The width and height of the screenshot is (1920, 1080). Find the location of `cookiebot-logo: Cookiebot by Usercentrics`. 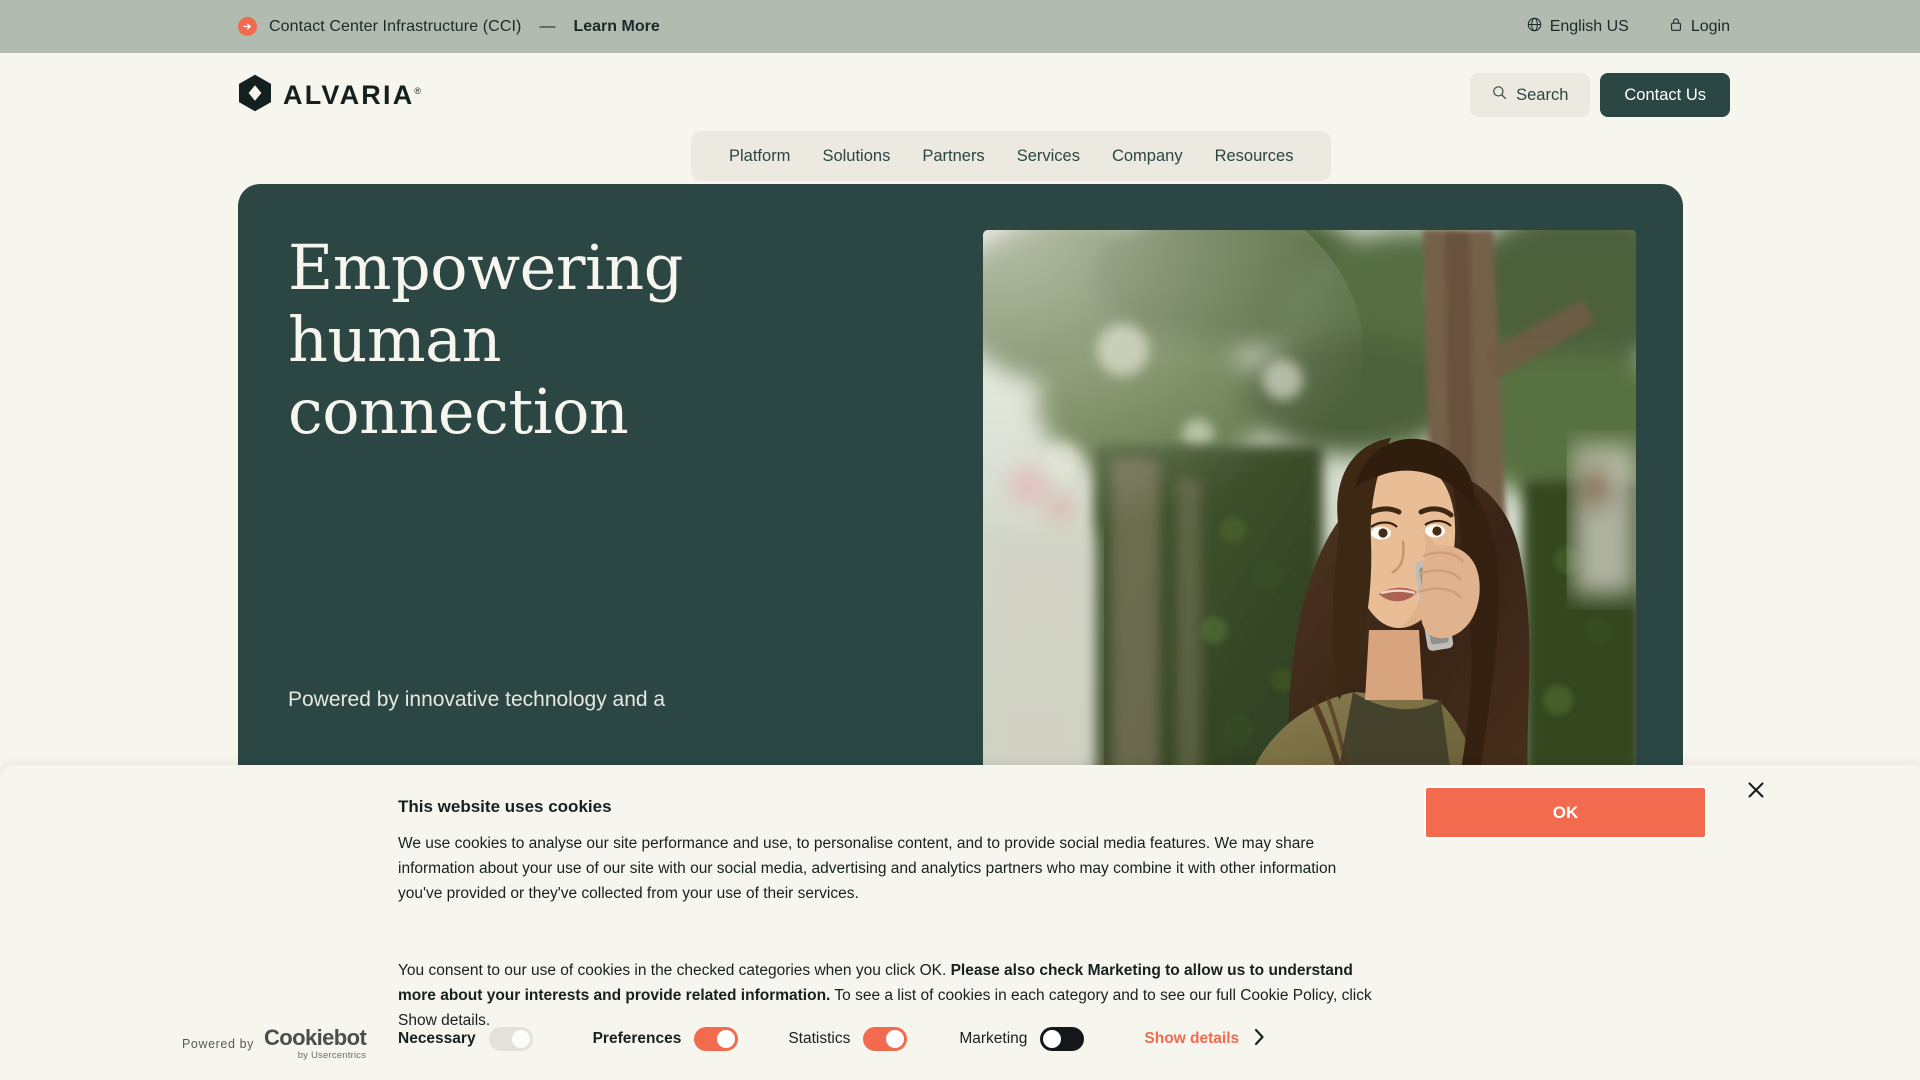

cookiebot-logo: Cookiebot by Usercentrics is located at coordinates (315, 1043).